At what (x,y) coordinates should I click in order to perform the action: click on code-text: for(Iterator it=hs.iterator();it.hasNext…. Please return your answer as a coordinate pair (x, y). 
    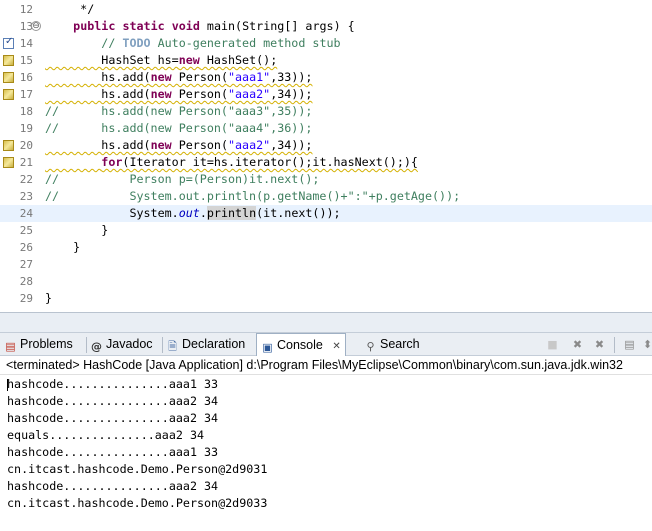
    Looking at the image, I should click on (259, 162).